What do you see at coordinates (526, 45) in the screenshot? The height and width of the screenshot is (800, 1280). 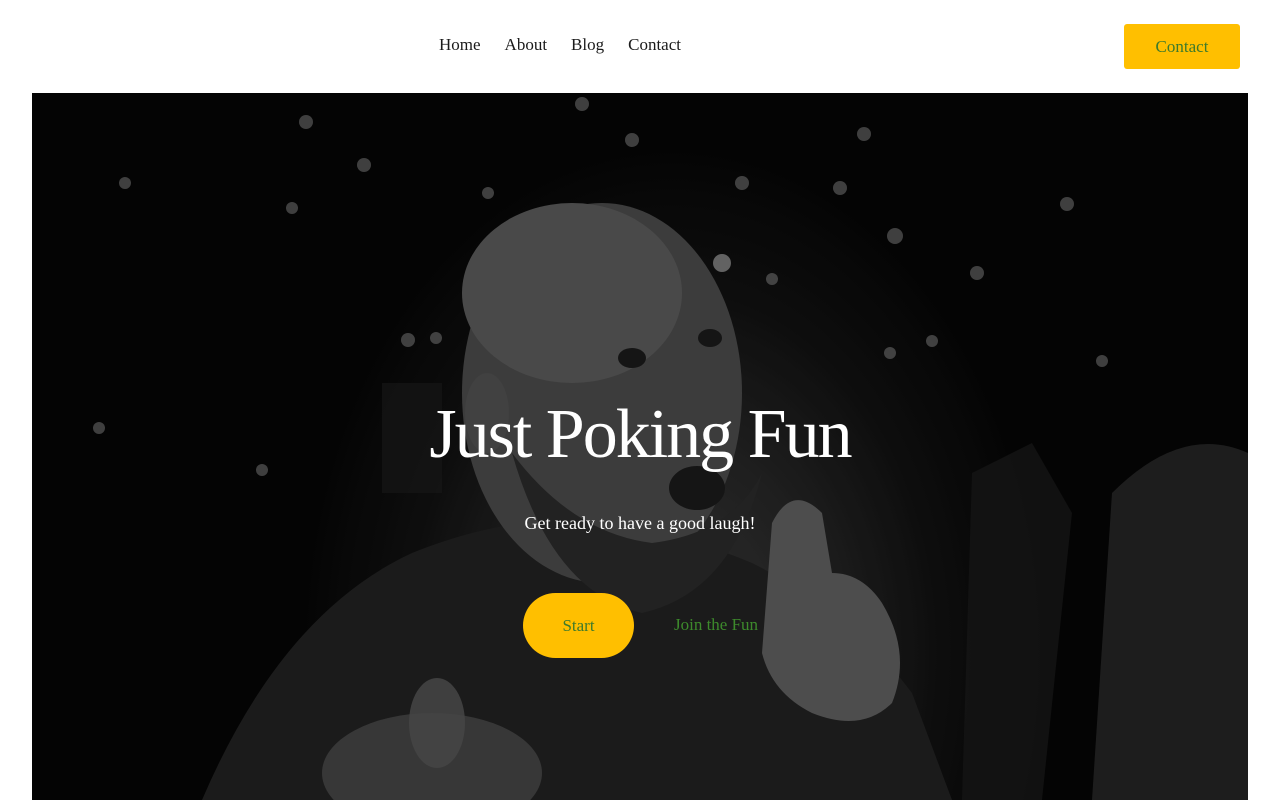 I see `nav-about-link: About` at bounding box center [526, 45].